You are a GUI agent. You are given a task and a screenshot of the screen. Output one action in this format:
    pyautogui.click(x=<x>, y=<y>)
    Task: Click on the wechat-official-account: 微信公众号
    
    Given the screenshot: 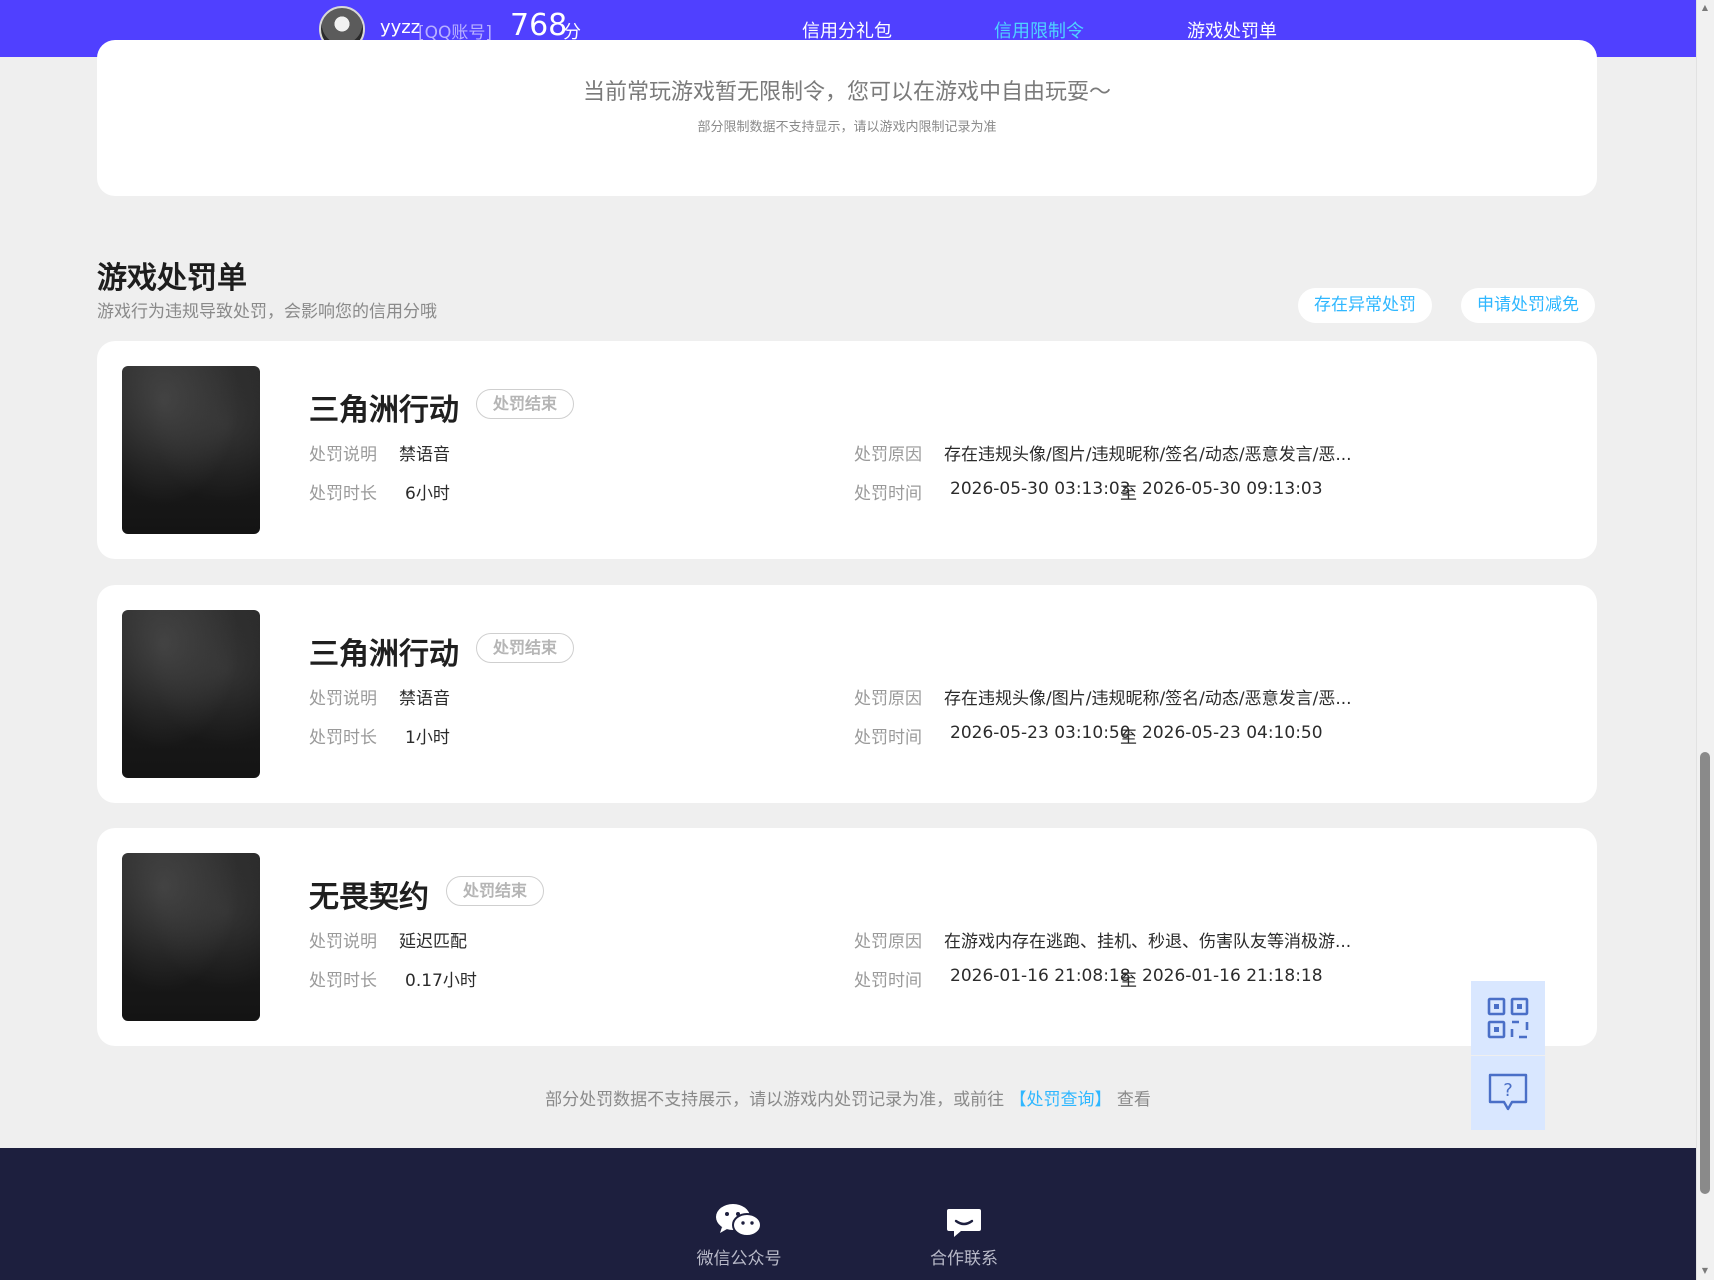 What is the action you would take?
    pyautogui.click(x=739, y=1233)
    